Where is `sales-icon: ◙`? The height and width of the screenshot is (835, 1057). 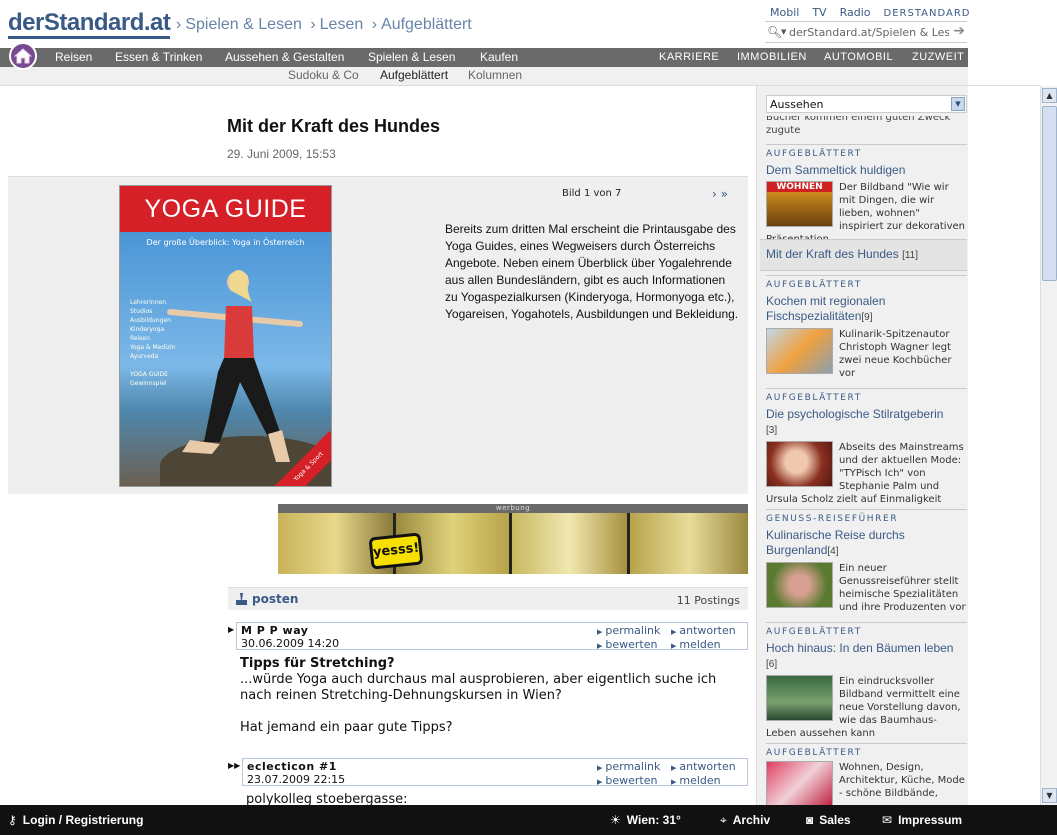 sales-icon: ◙ is located at coordinates (810, 820).